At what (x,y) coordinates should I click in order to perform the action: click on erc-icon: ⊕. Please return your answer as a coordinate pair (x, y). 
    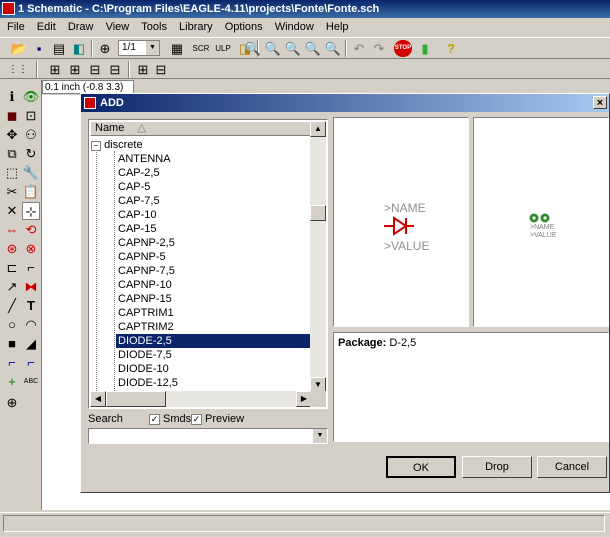
    Looking at the image, I should click on (12, 403).